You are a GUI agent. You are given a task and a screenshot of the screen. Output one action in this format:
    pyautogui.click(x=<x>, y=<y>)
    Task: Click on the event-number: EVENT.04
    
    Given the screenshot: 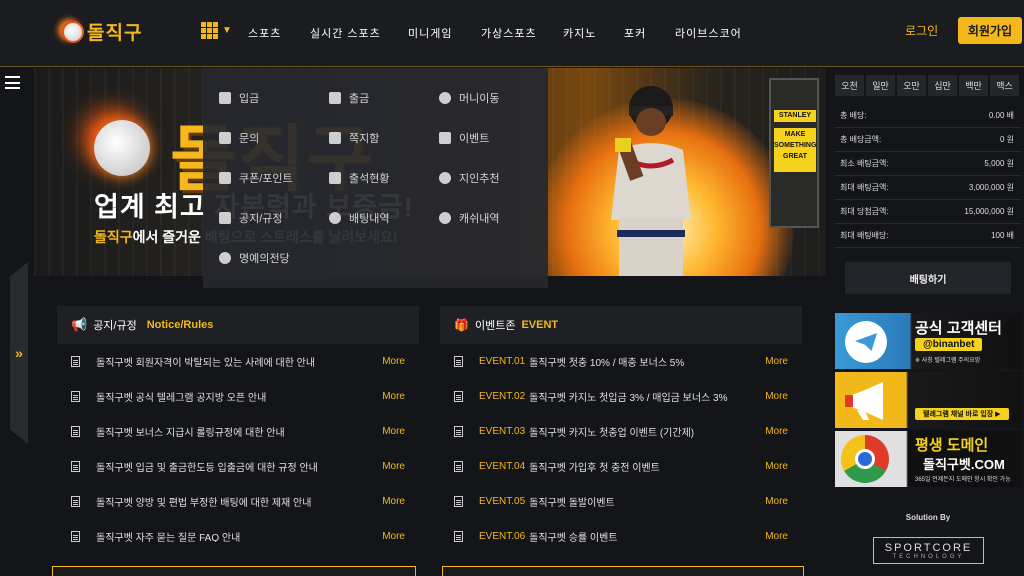 What is the action you would take?
    pyautogui.click(x=502, y=466)
    